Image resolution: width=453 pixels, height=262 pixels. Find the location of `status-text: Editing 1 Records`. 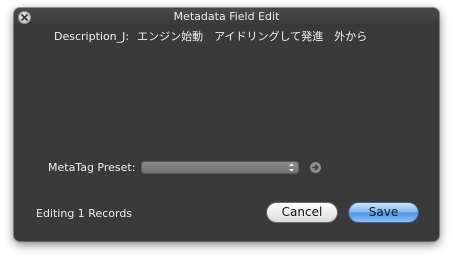

status-text: Editing 1 Records is located at coordinates (84, 213).